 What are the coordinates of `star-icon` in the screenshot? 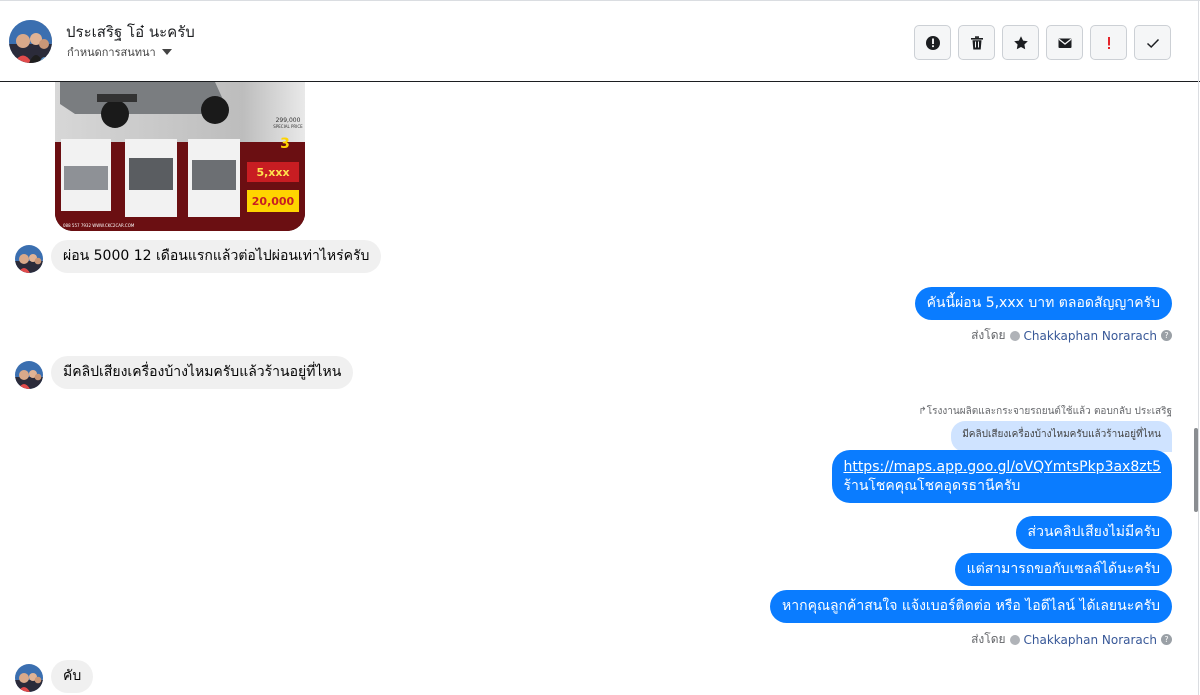 It's located at (1020, 42).